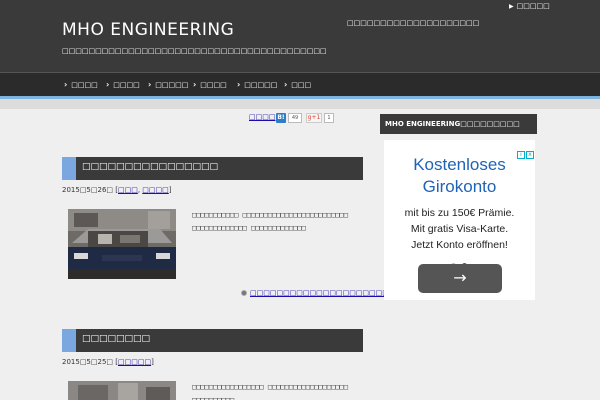 This screenshot has width=600, height=400. I want to click on gplus-count: 1, so click(329, 118).